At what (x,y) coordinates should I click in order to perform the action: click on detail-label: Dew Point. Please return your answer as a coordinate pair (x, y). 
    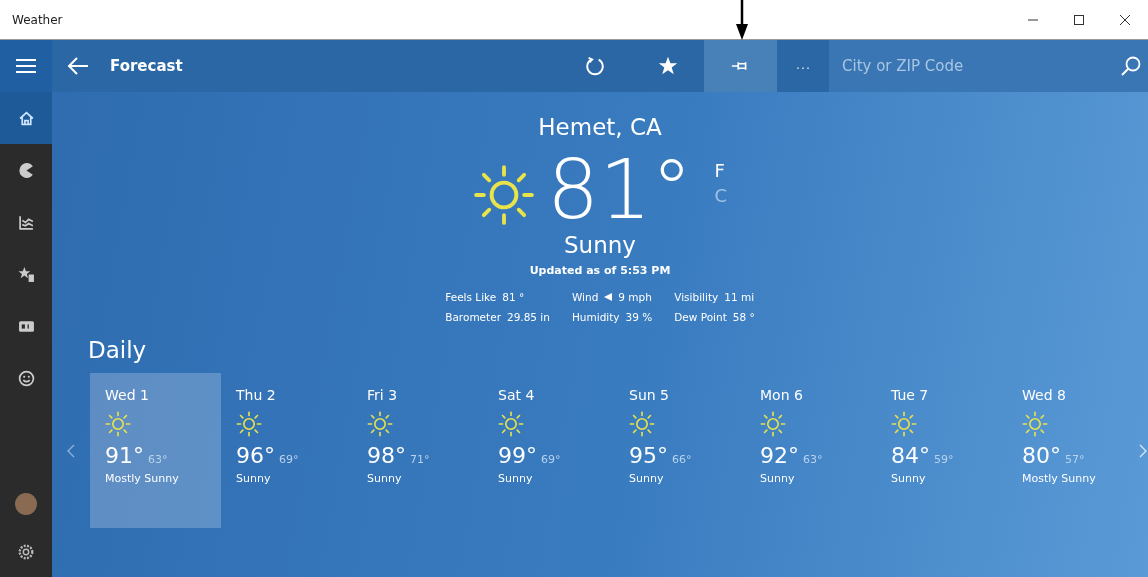
    Looking at the image, I should click on (700, 317).